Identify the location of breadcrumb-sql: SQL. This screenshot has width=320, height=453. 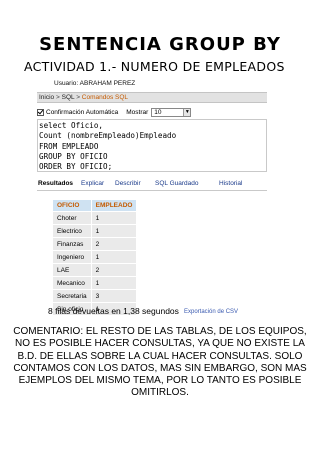
(68, 97).